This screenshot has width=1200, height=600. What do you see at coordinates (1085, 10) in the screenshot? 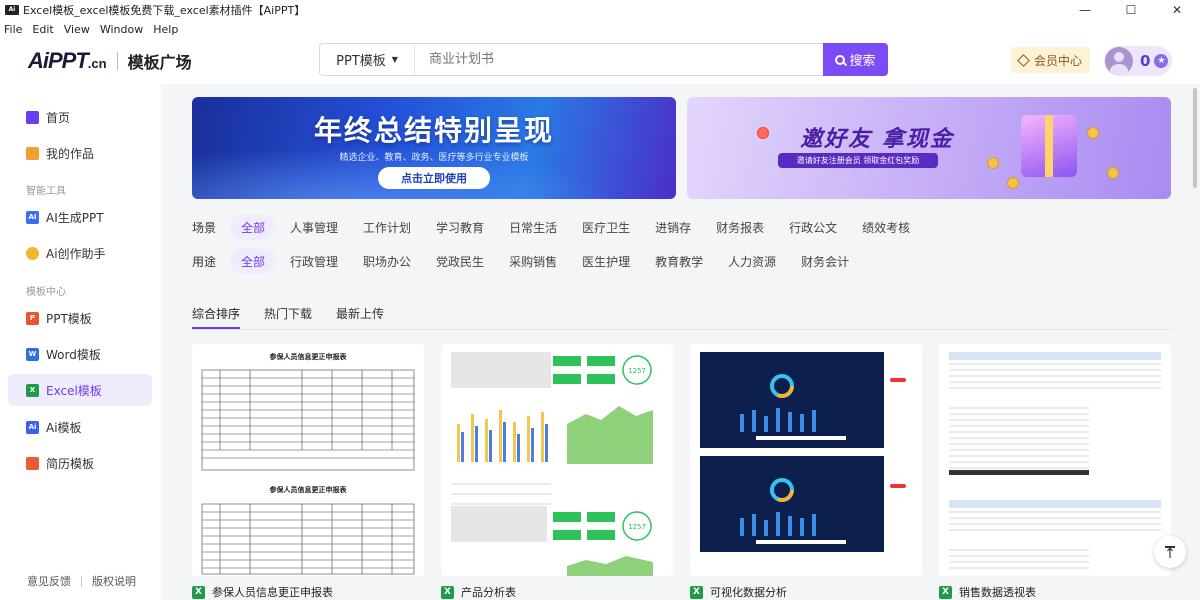
I see `minimize-button: —` at bounding box center [1085, 10].